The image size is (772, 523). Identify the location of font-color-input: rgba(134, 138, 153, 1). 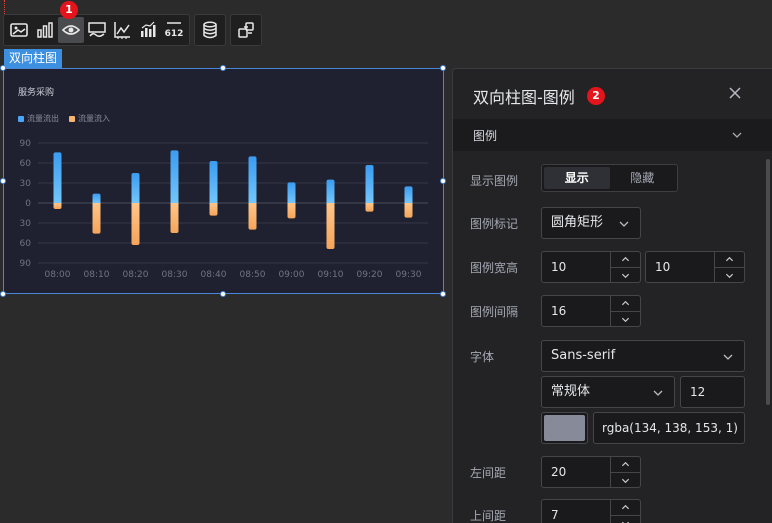
(669, 428).